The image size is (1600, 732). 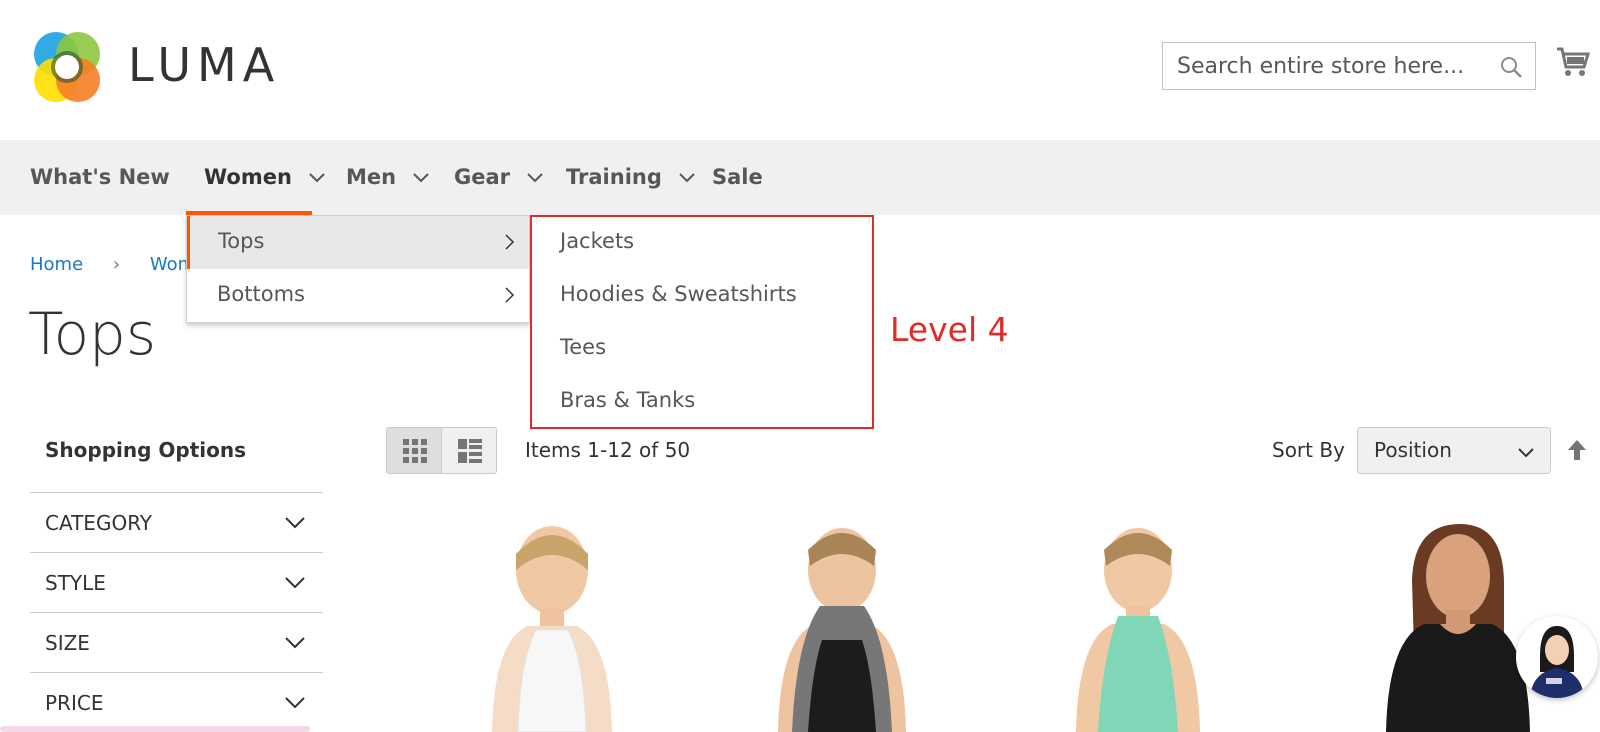 I want to click on nav-item-sale: Sale, so click(x=737, y=177).